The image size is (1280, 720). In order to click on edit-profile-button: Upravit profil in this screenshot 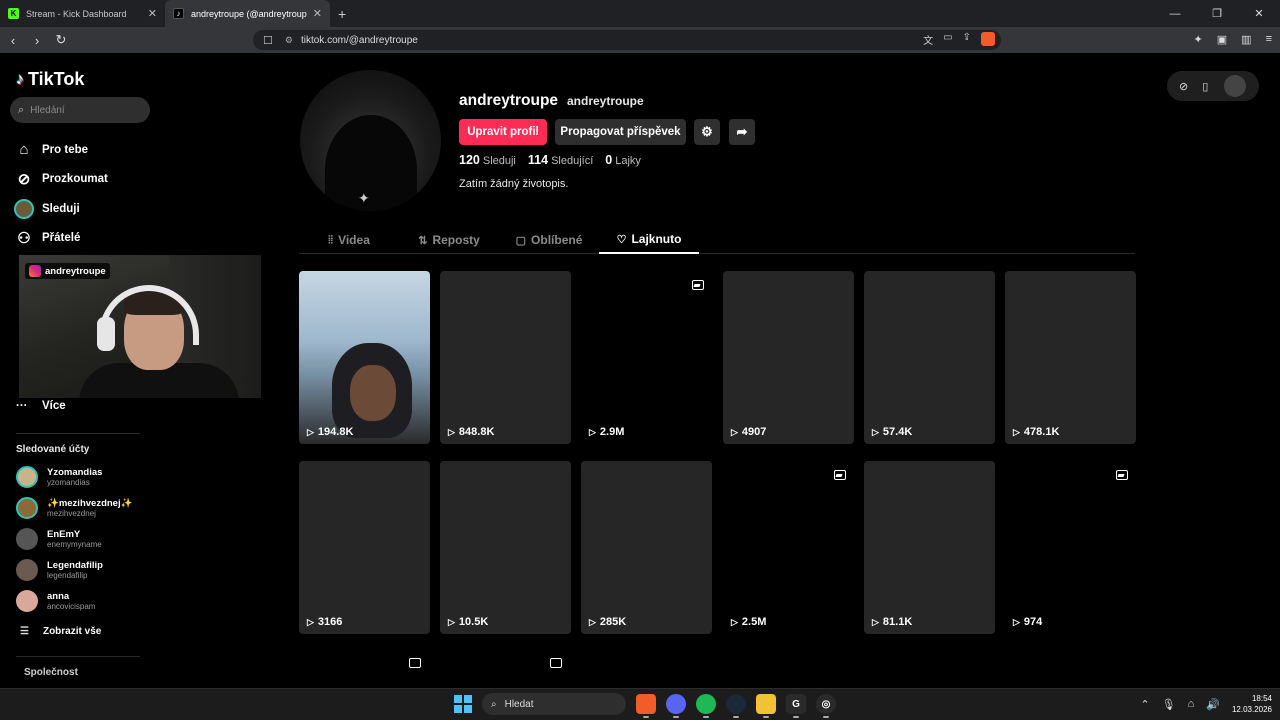, I will do `click(503, 132)`.